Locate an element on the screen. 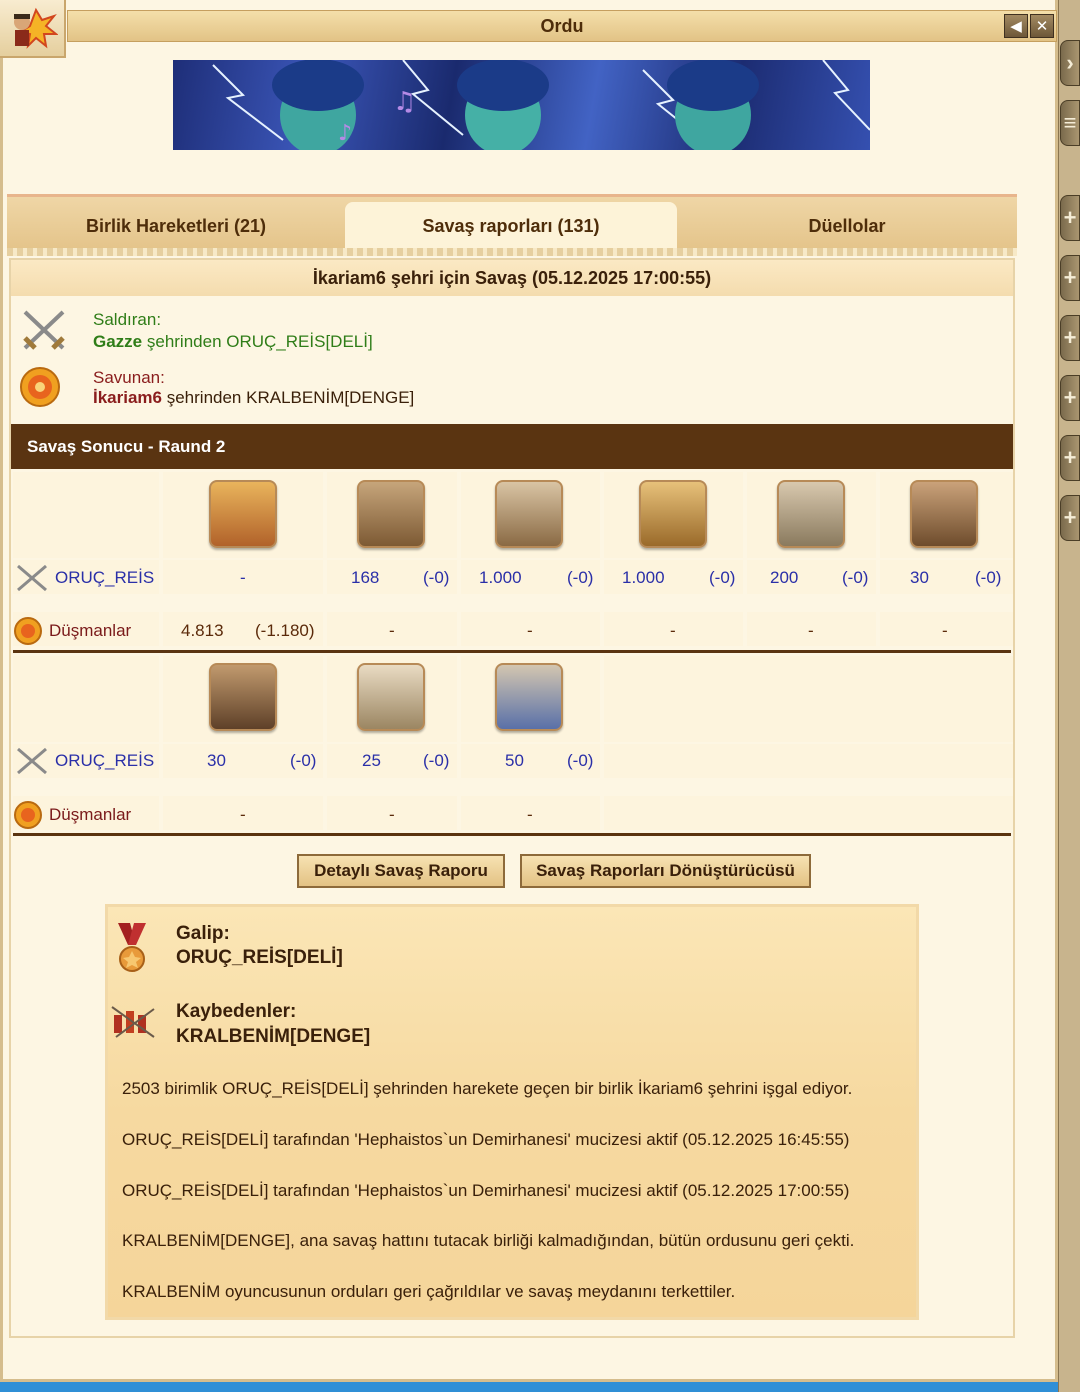 Image resolution: width=1080 pixels, height=1392 pixels. close-icon: ✕ is located at coordinates (1042, 26).